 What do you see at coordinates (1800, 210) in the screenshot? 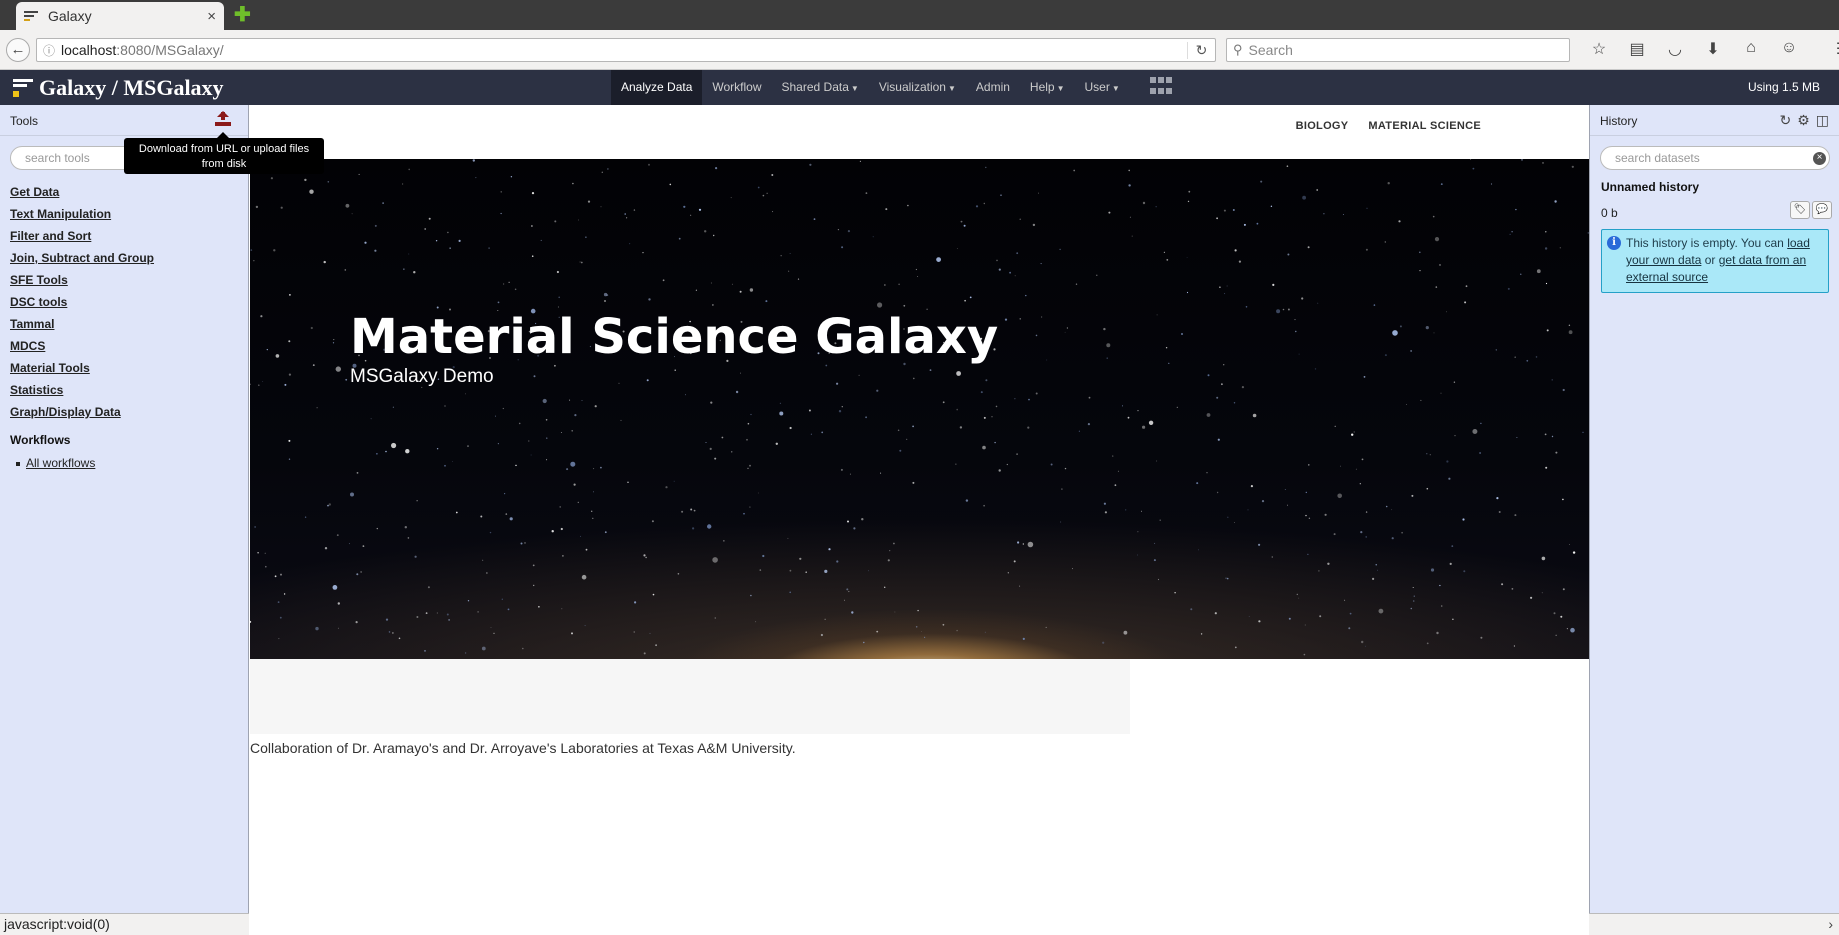
I see `tags-icon: 🏷` at bounding box center [1800, 210].